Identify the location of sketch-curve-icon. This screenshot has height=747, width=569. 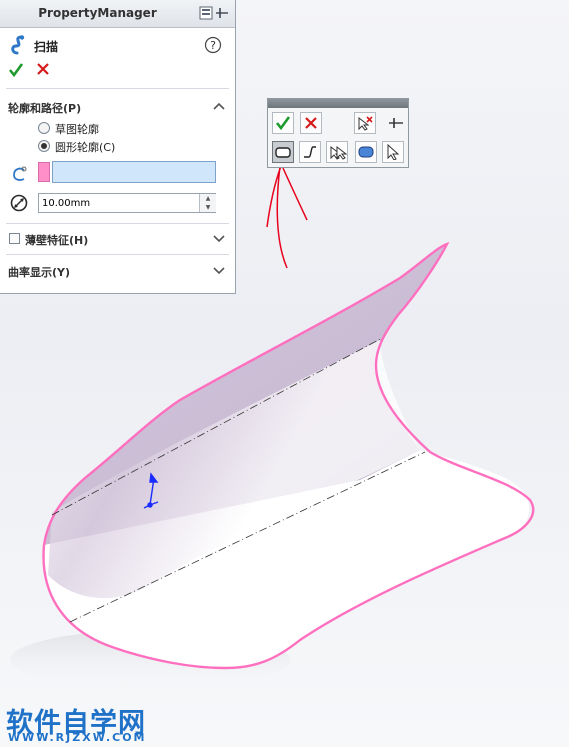
(310, 152).